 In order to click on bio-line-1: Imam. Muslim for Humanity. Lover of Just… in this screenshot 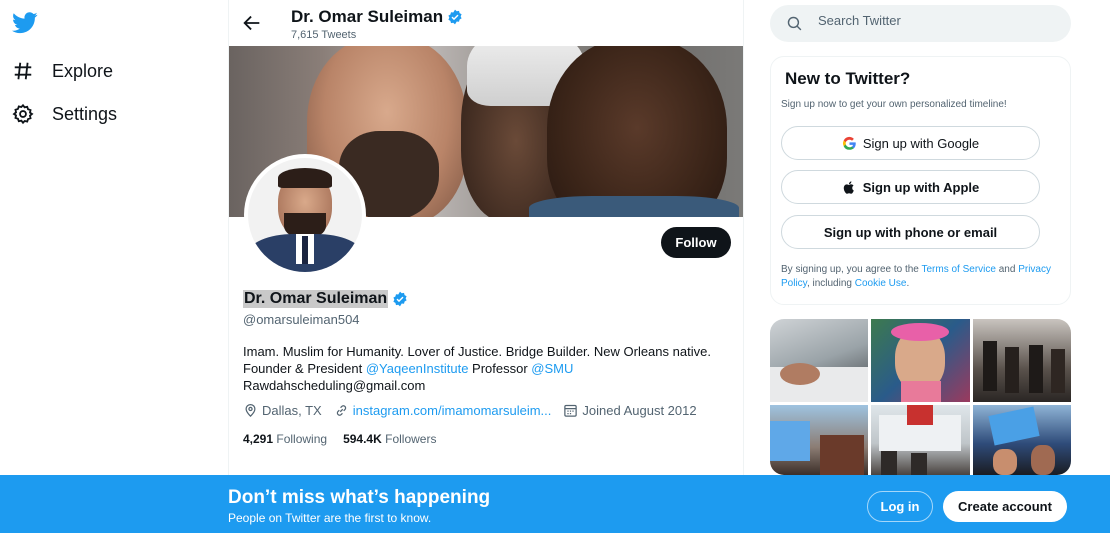, I will do `click(477, 351)`.